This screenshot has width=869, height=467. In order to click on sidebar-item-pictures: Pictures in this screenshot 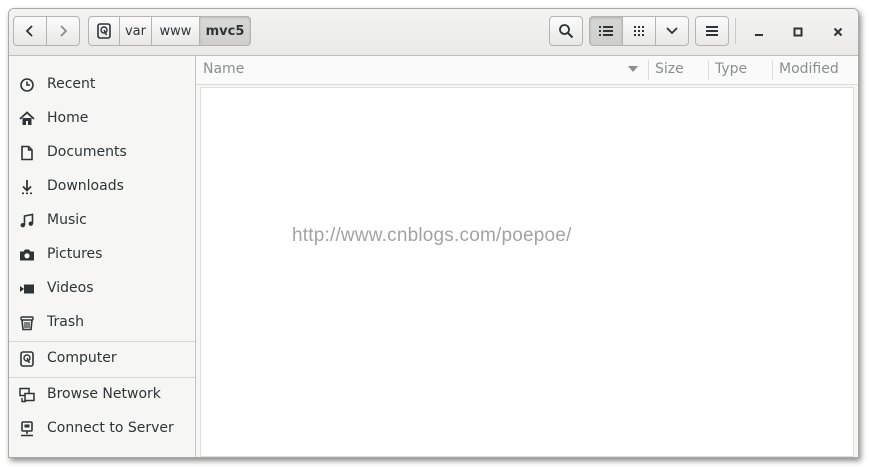, I will do `click(102, 255)`.